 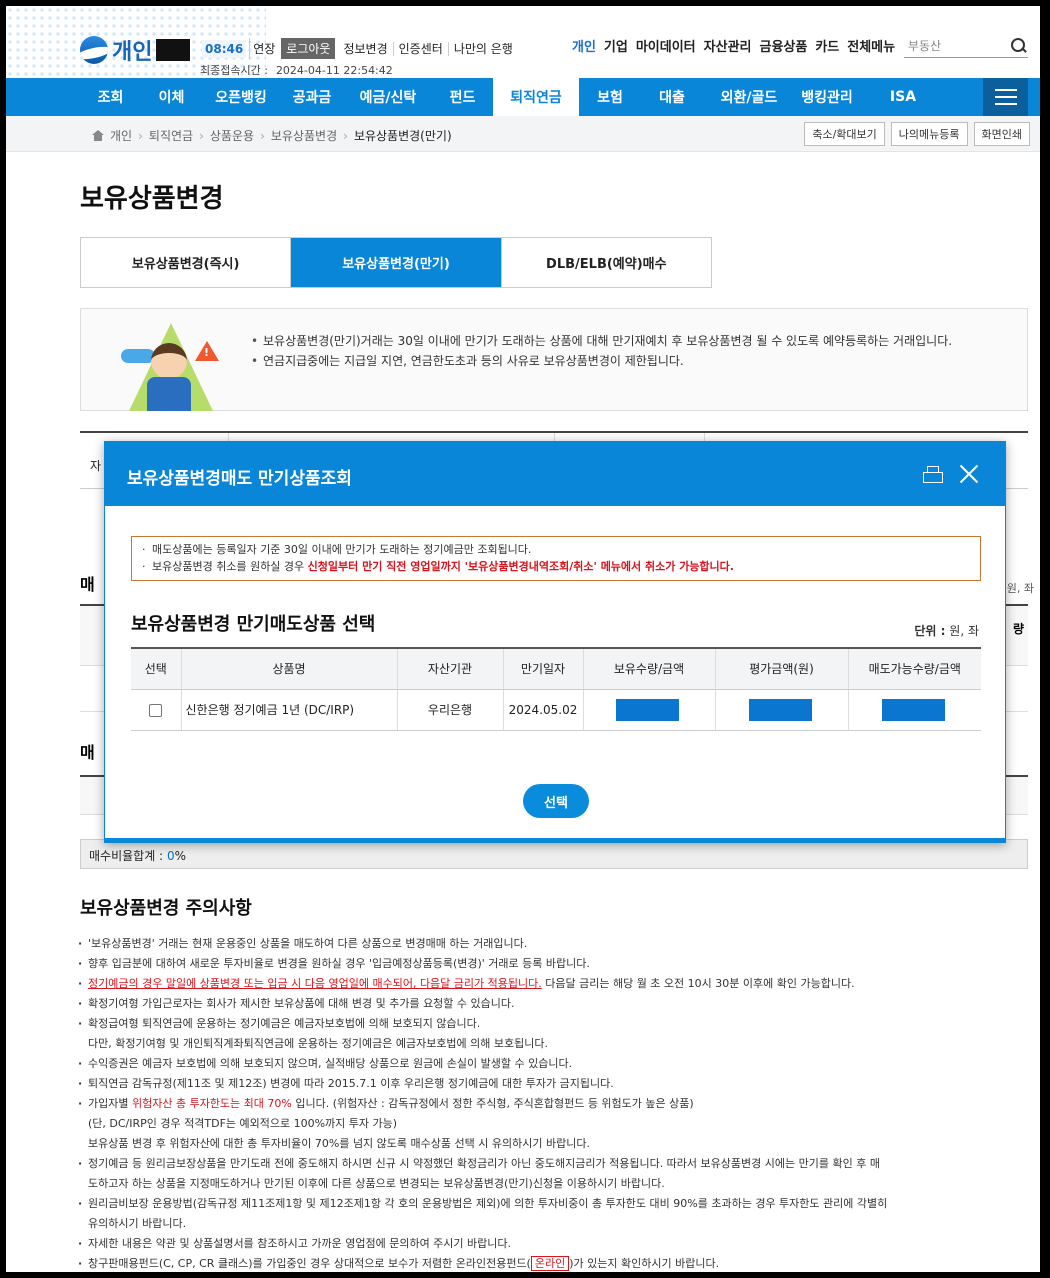 What do you see at coordinates (289, 668) in the screenshot?
I see `col-product: 상품명` at bounding box center [289, 668].